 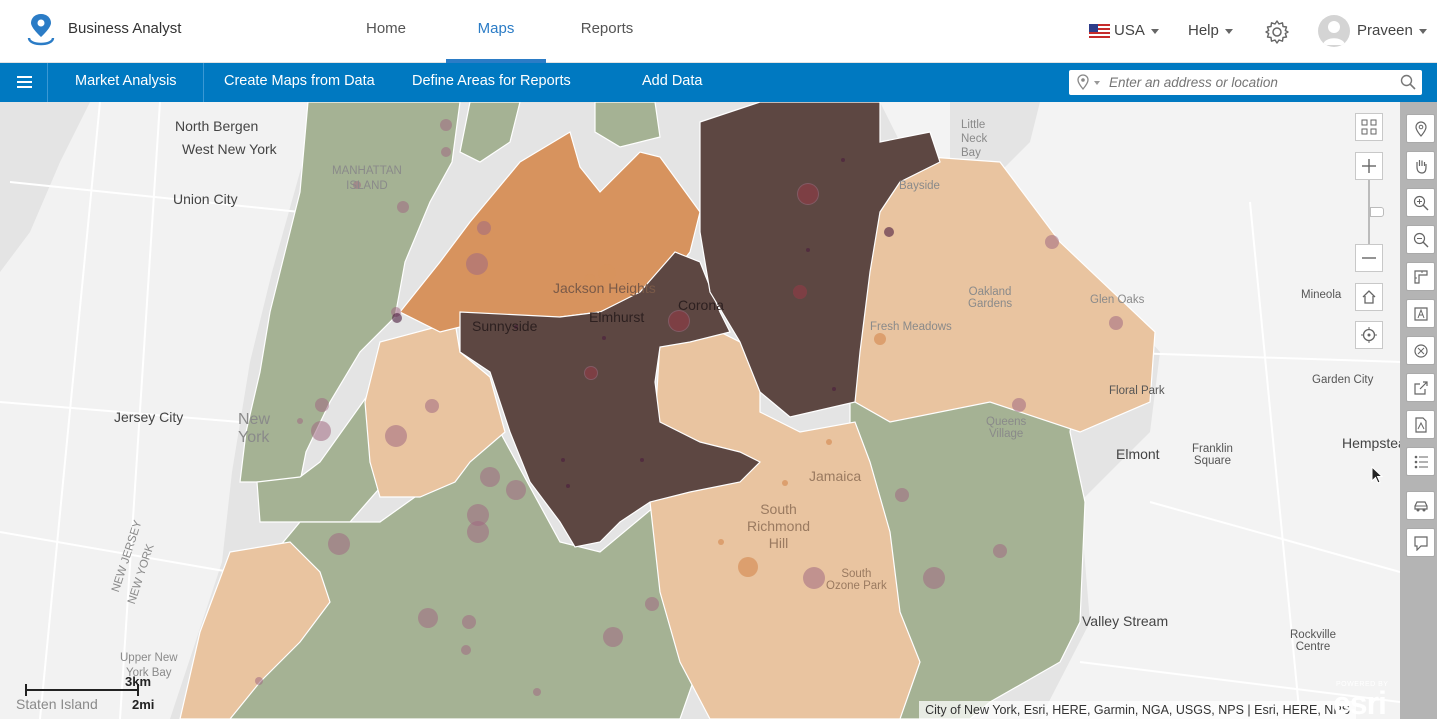 I want to click on create-maps-button: Create Maps from Data, so click(x=299, y=82).